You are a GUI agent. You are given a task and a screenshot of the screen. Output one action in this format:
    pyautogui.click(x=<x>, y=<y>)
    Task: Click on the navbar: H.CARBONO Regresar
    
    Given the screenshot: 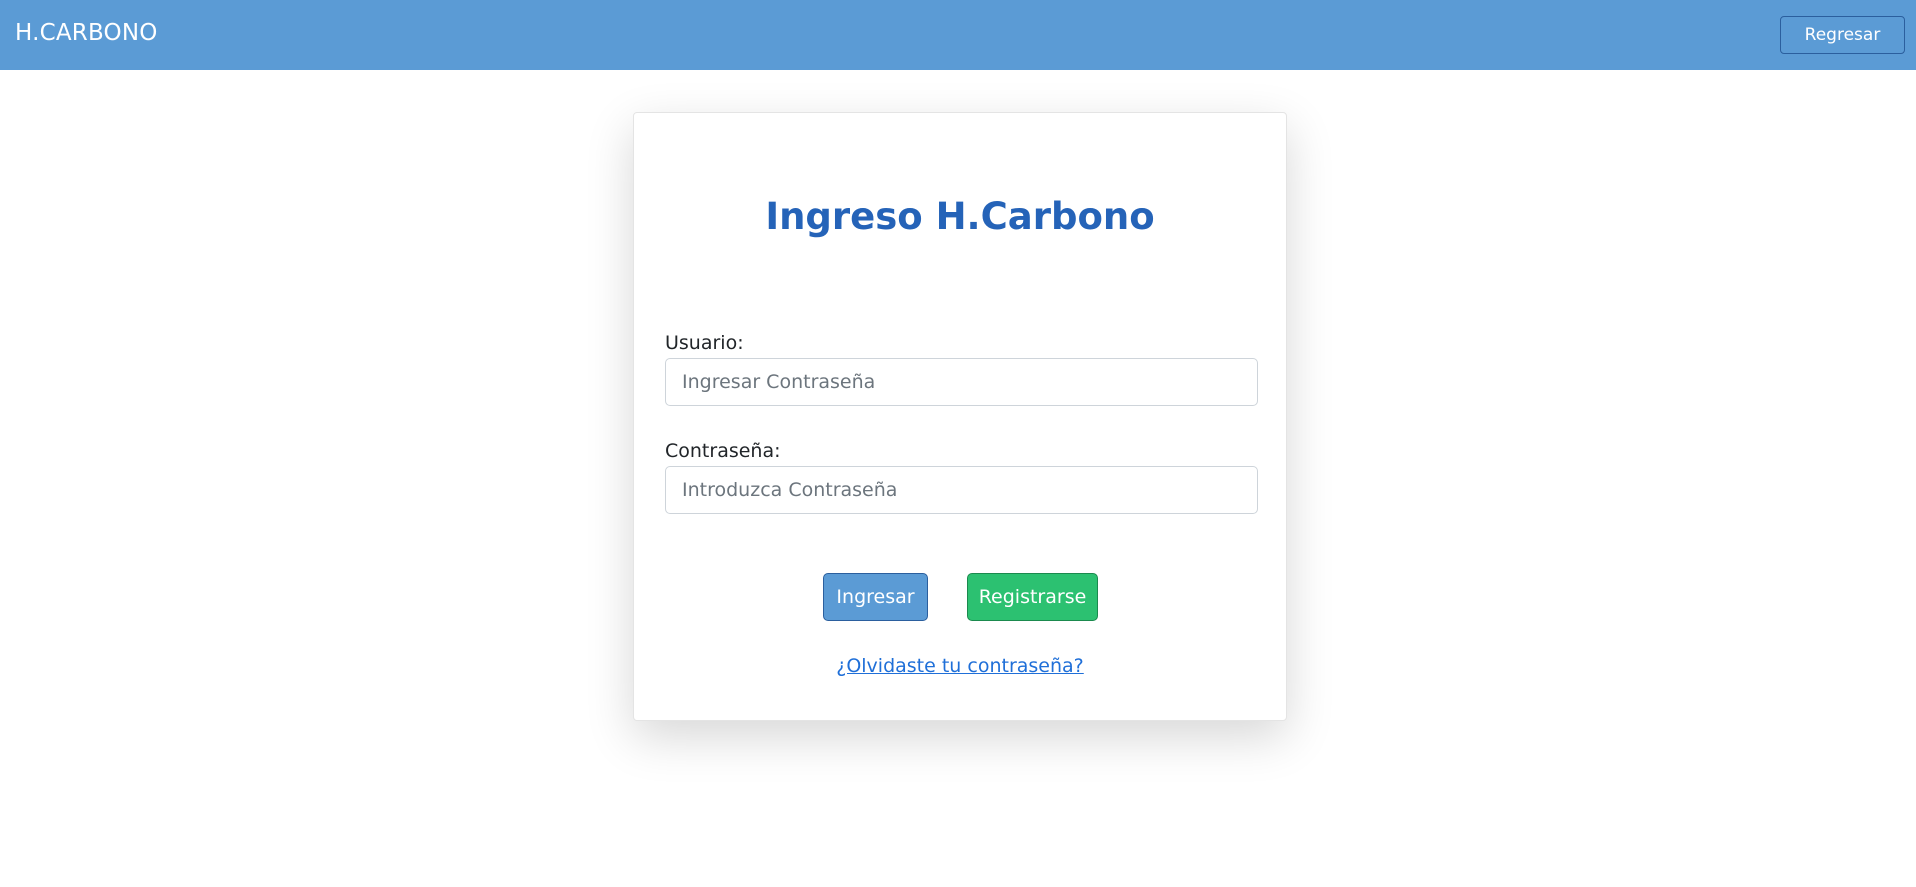 What is the action you would take?
    pyautogui.click(x=958, y=35)
    